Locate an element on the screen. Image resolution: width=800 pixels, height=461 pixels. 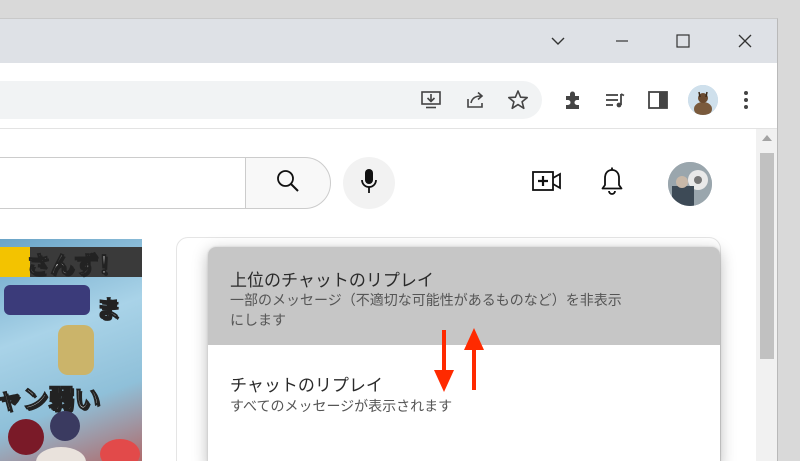
menu-item-desc-line1: すべてのメッセージが表示されます is located at coordinates (341, 407).